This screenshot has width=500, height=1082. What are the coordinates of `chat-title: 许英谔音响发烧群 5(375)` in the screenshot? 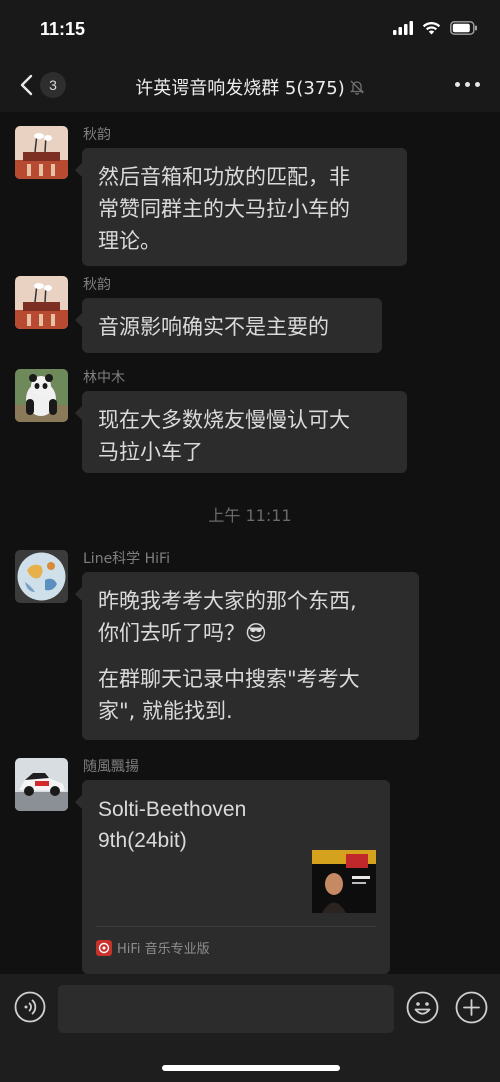 It's located at (250, 87).